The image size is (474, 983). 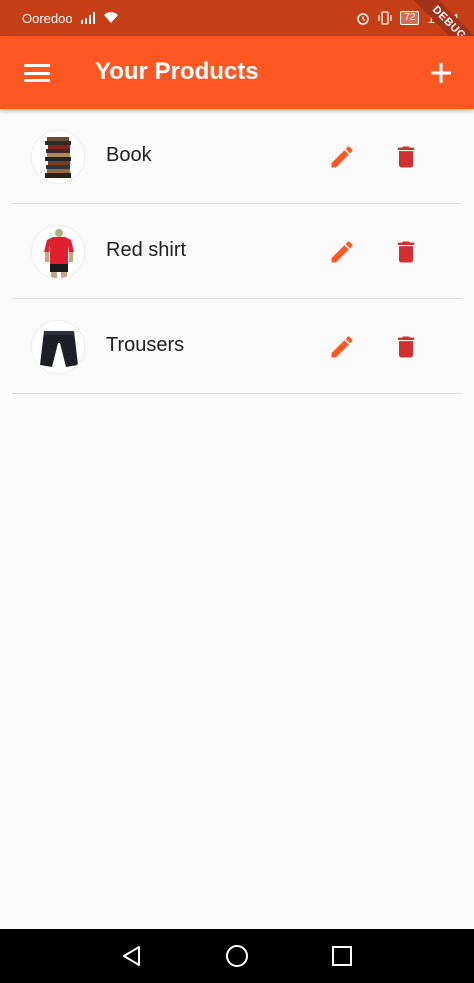 What do you see at coordinates (58, 252) in the screenshot?
I see `red-shirt-image` at bounding box center [58, 252].